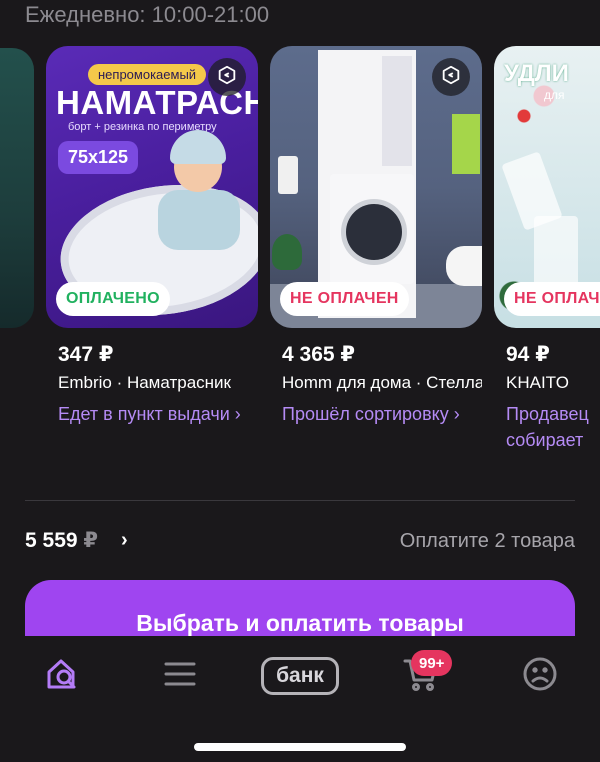  I want to click on tab-home, so click(62, 676).